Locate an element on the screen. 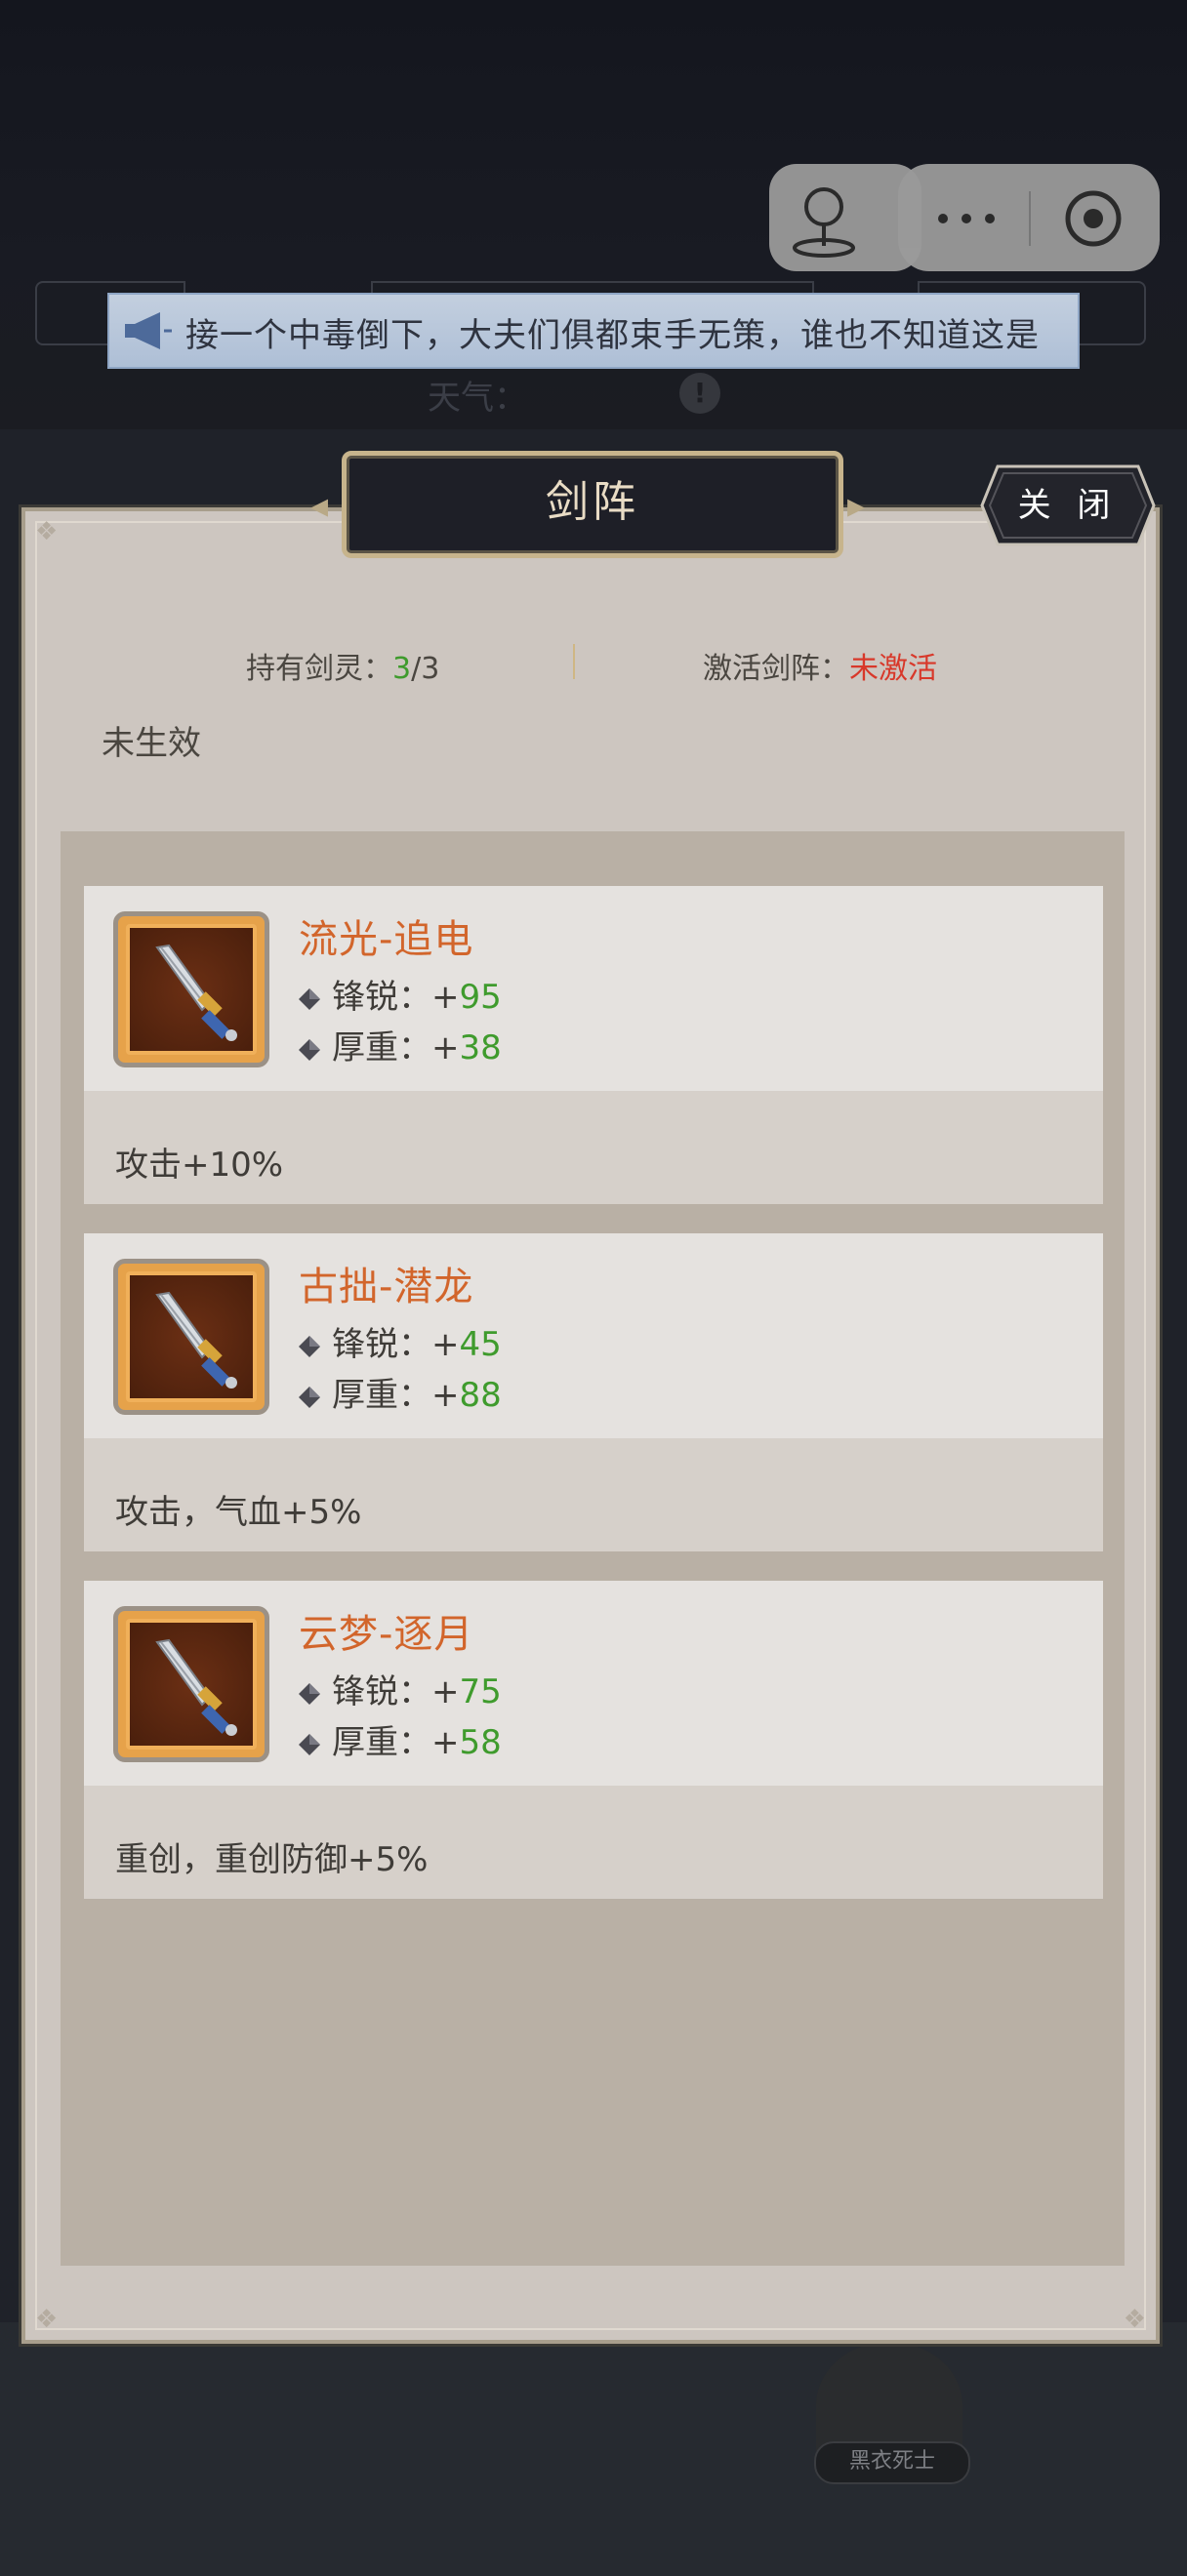 The height and width of the screenshot is (2576, 1187). activate-status: 激活剑阵：未激活 is located at coordinates (820, 665).